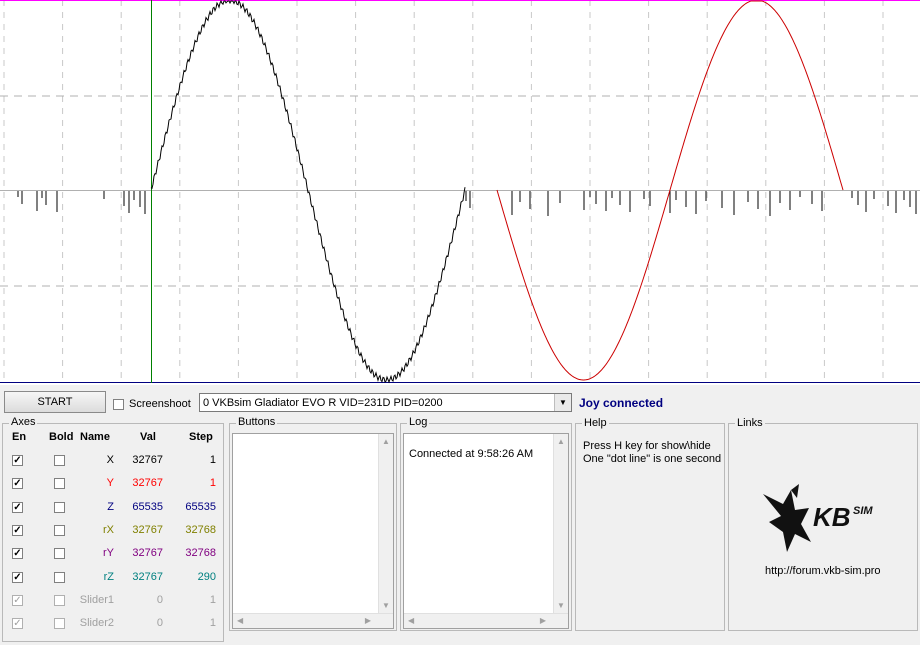  Describe the element at coordinates (108, 553) in the screenshot. I see `axis-name: rY` at that location.